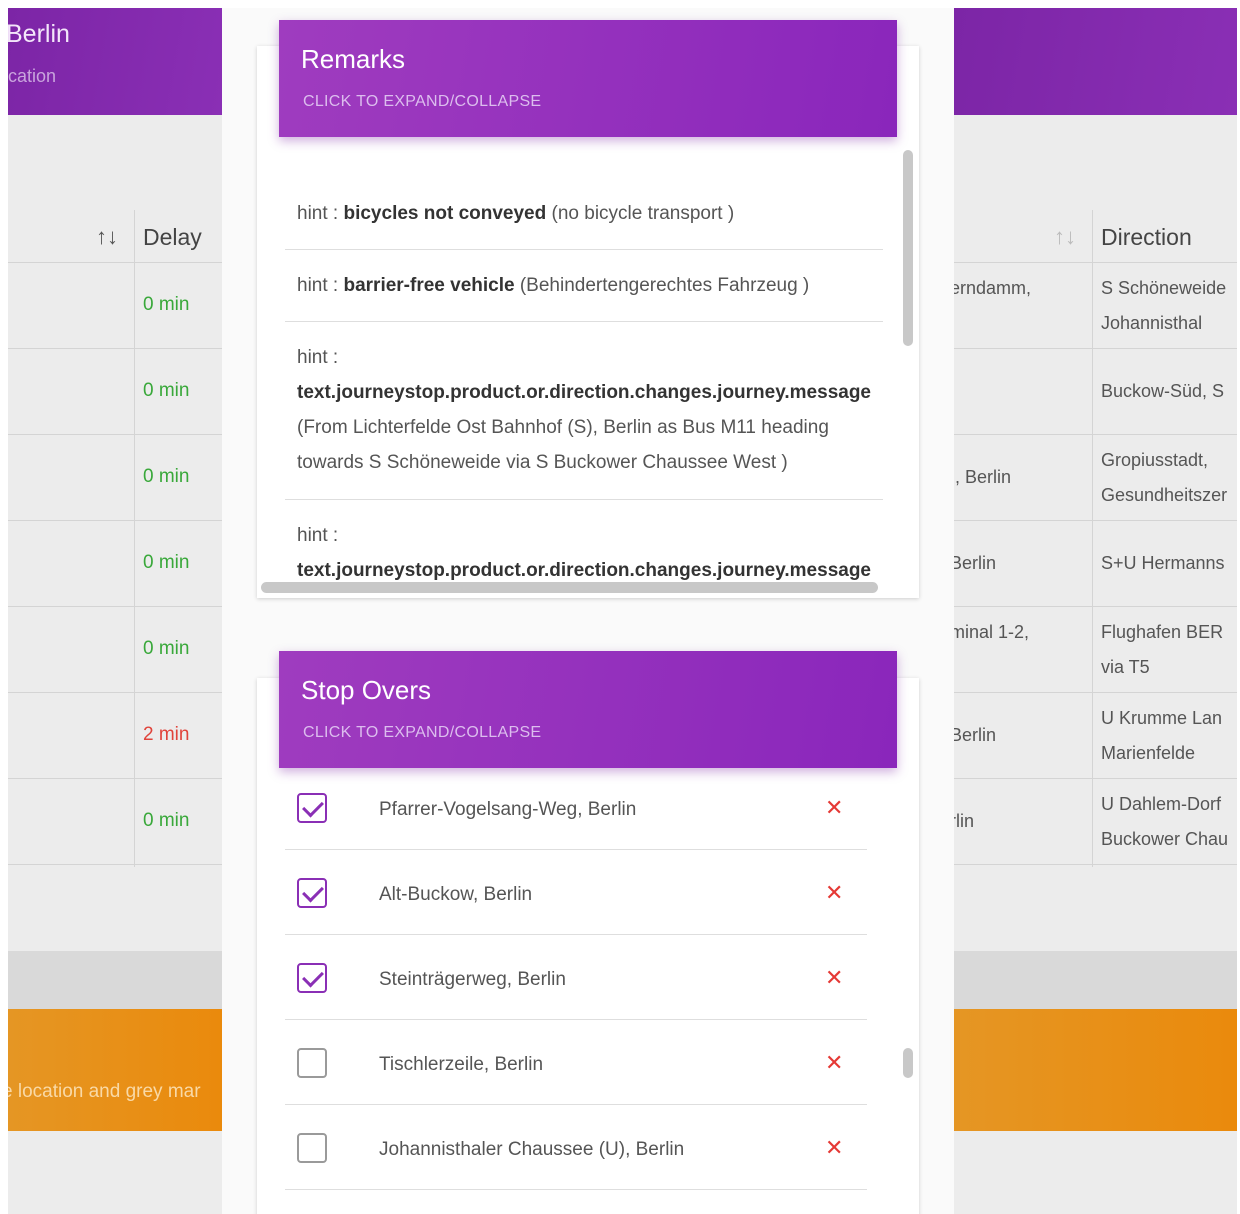  I want to click on remarks-horizontal-scrollbar, so click(569, 587).